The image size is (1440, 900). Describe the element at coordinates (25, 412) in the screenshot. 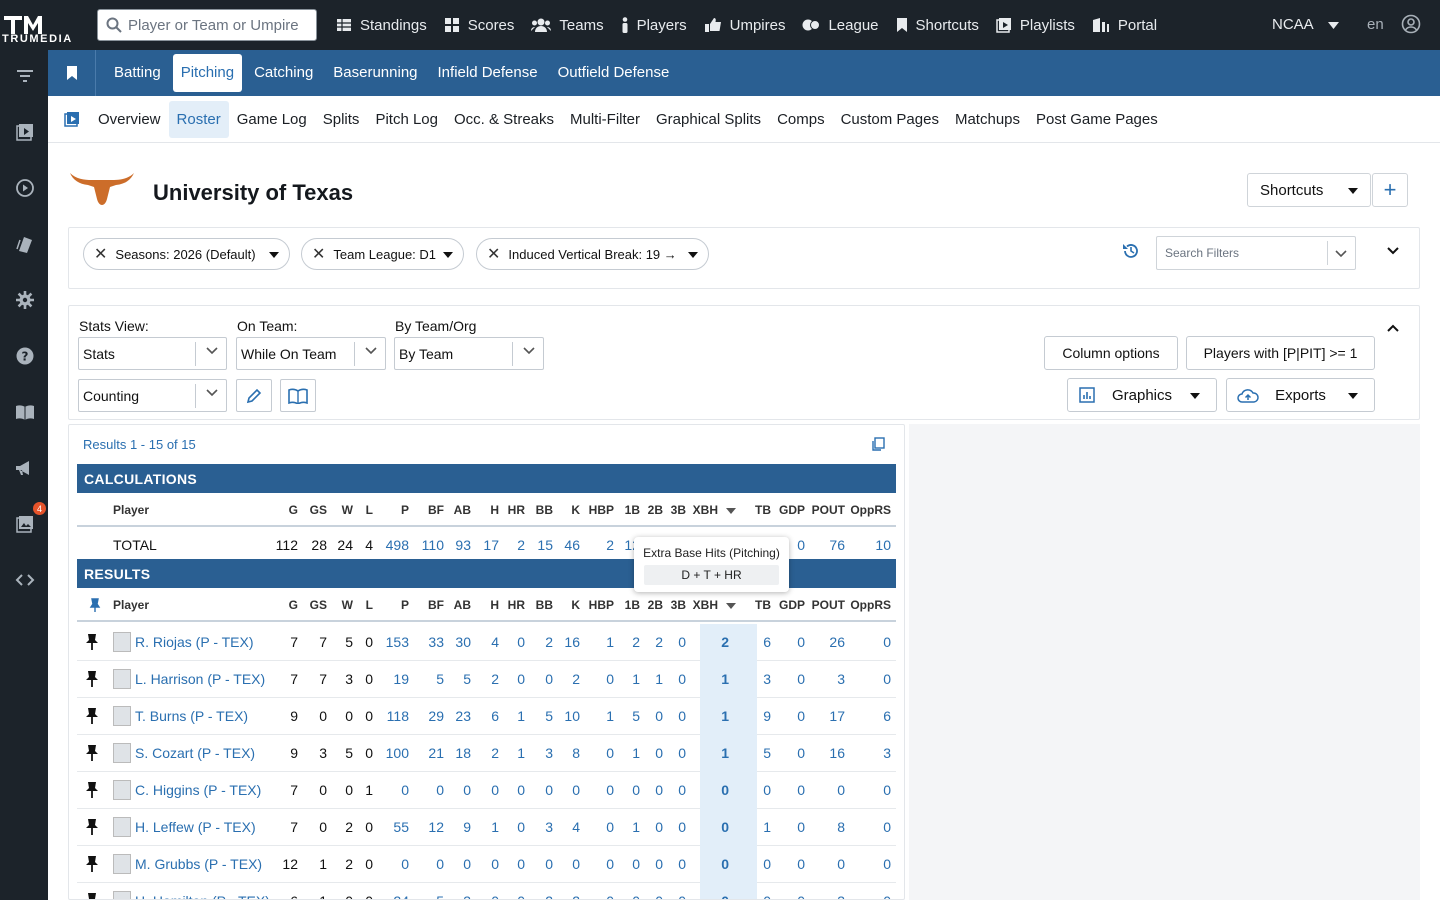

I see `book-icon` at that location.